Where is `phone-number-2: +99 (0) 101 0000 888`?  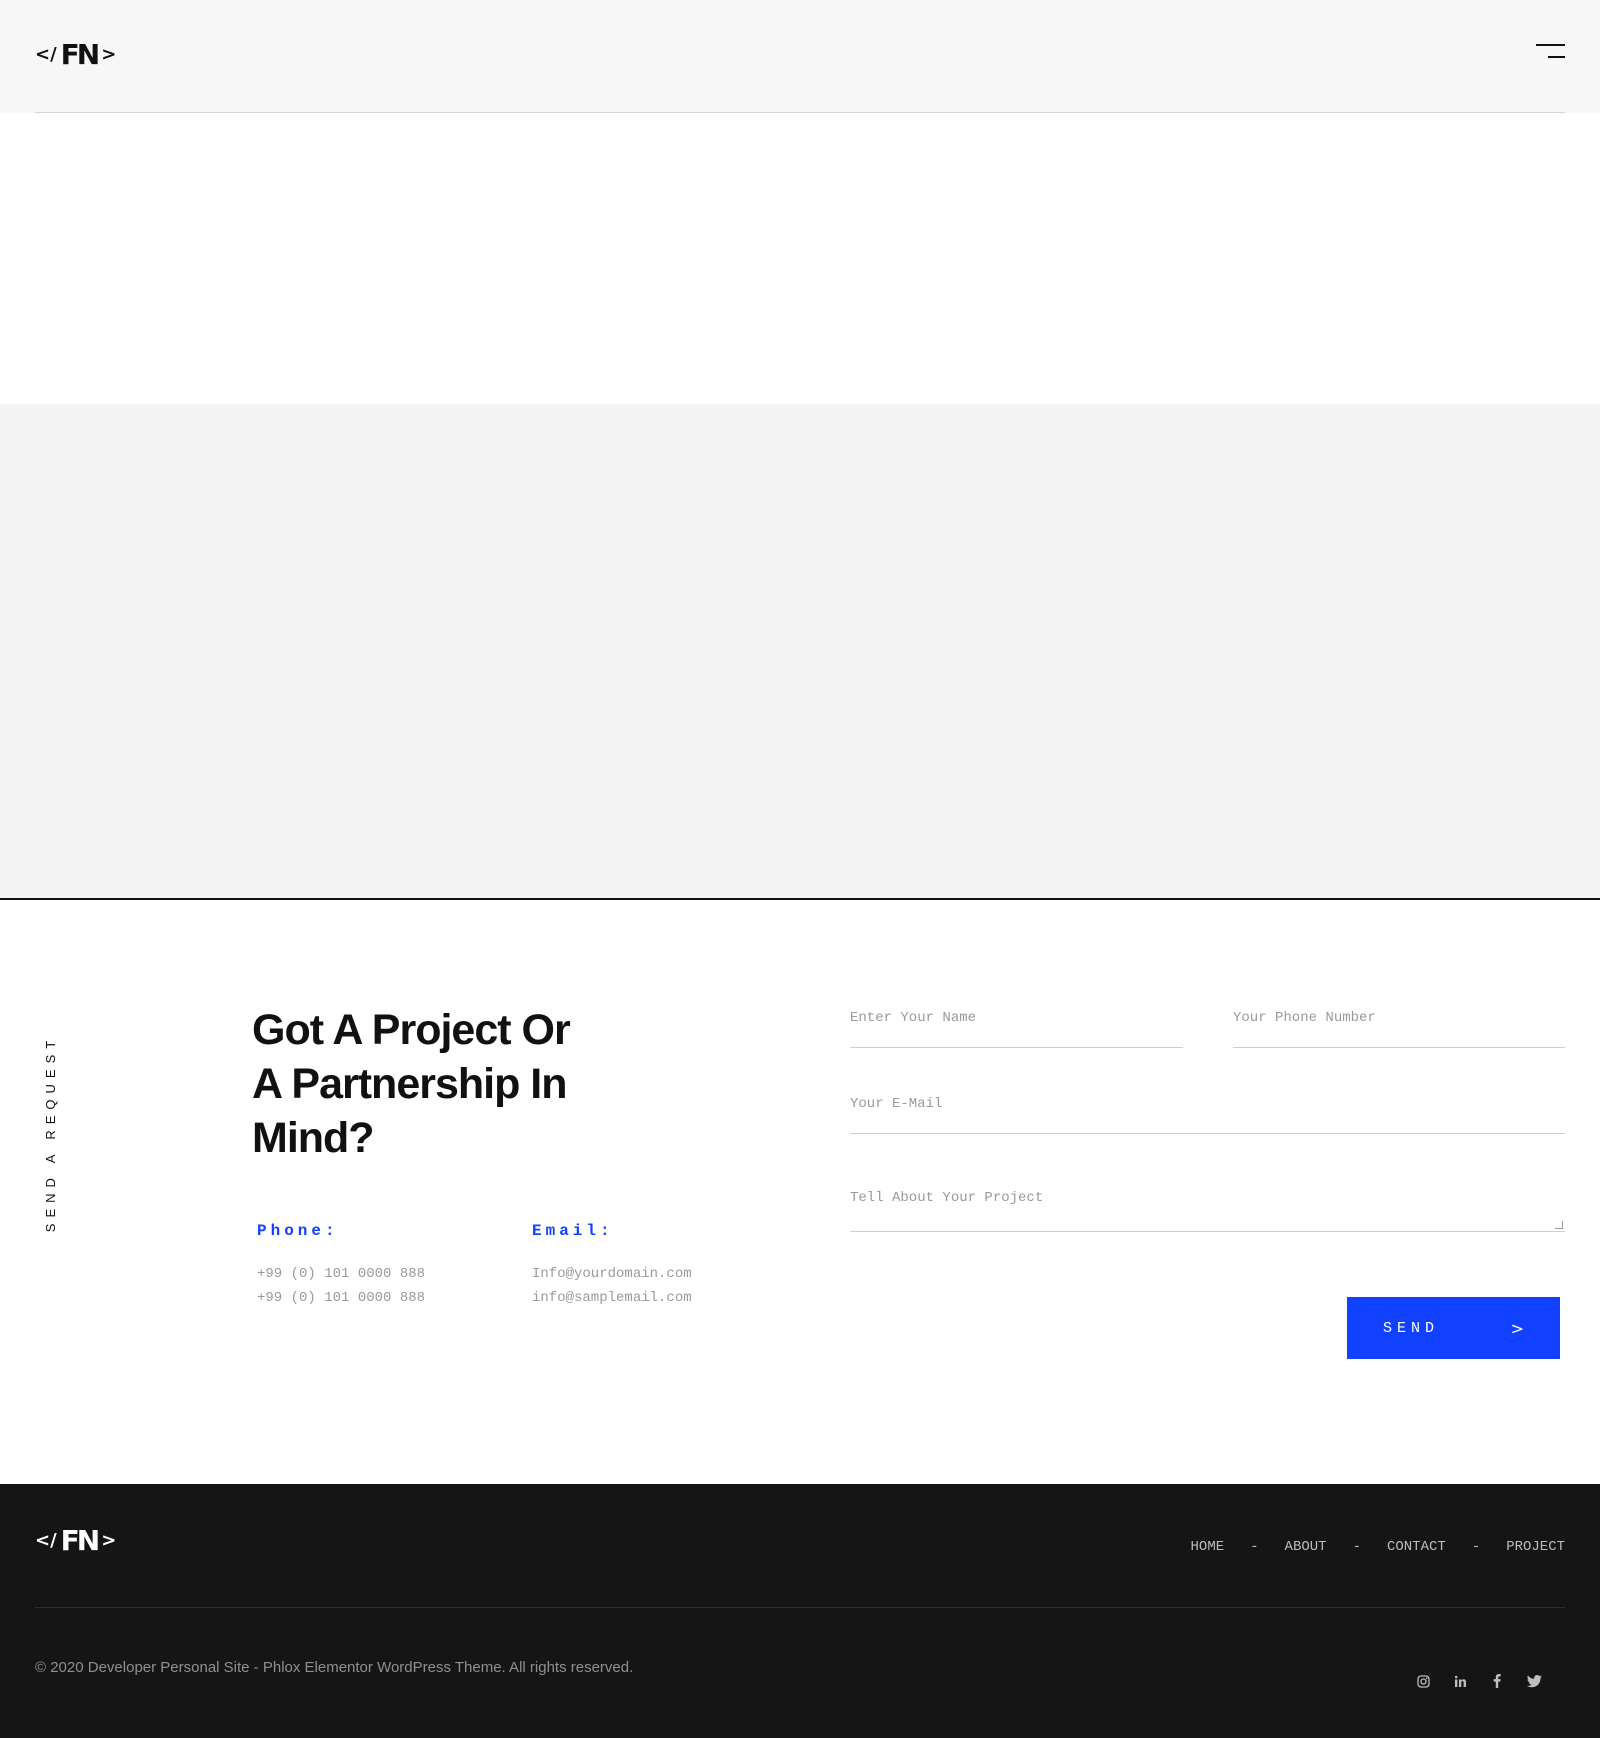
phone-number-2: +99 (0) 101 0000 888 is located at coordinates (341, 1298).